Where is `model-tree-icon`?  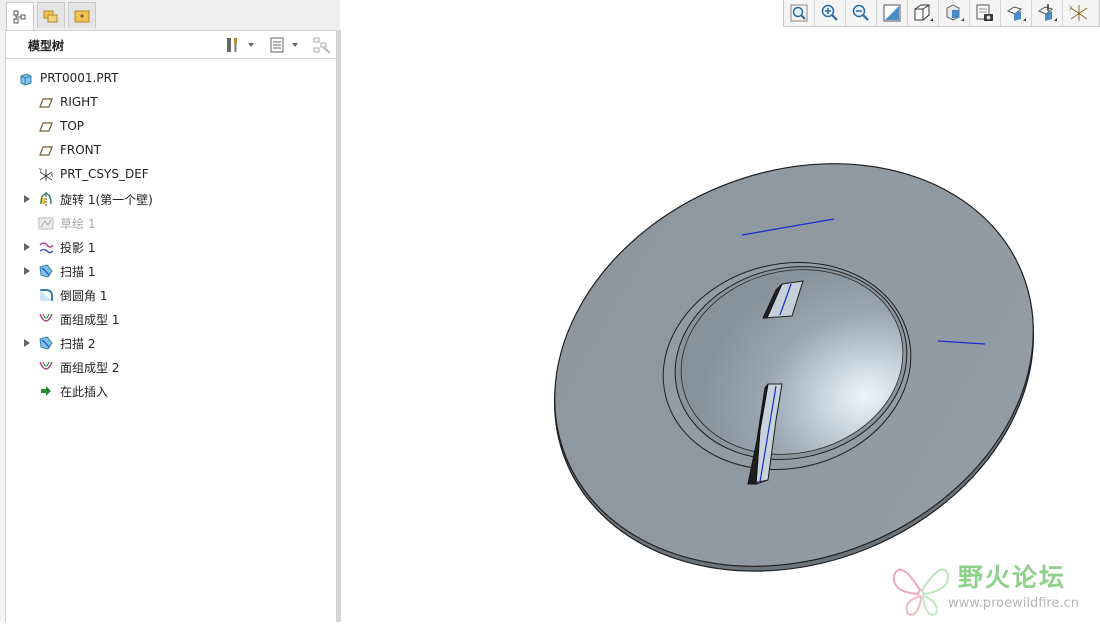
model-tree-icon is located at coordinates (19, 16).